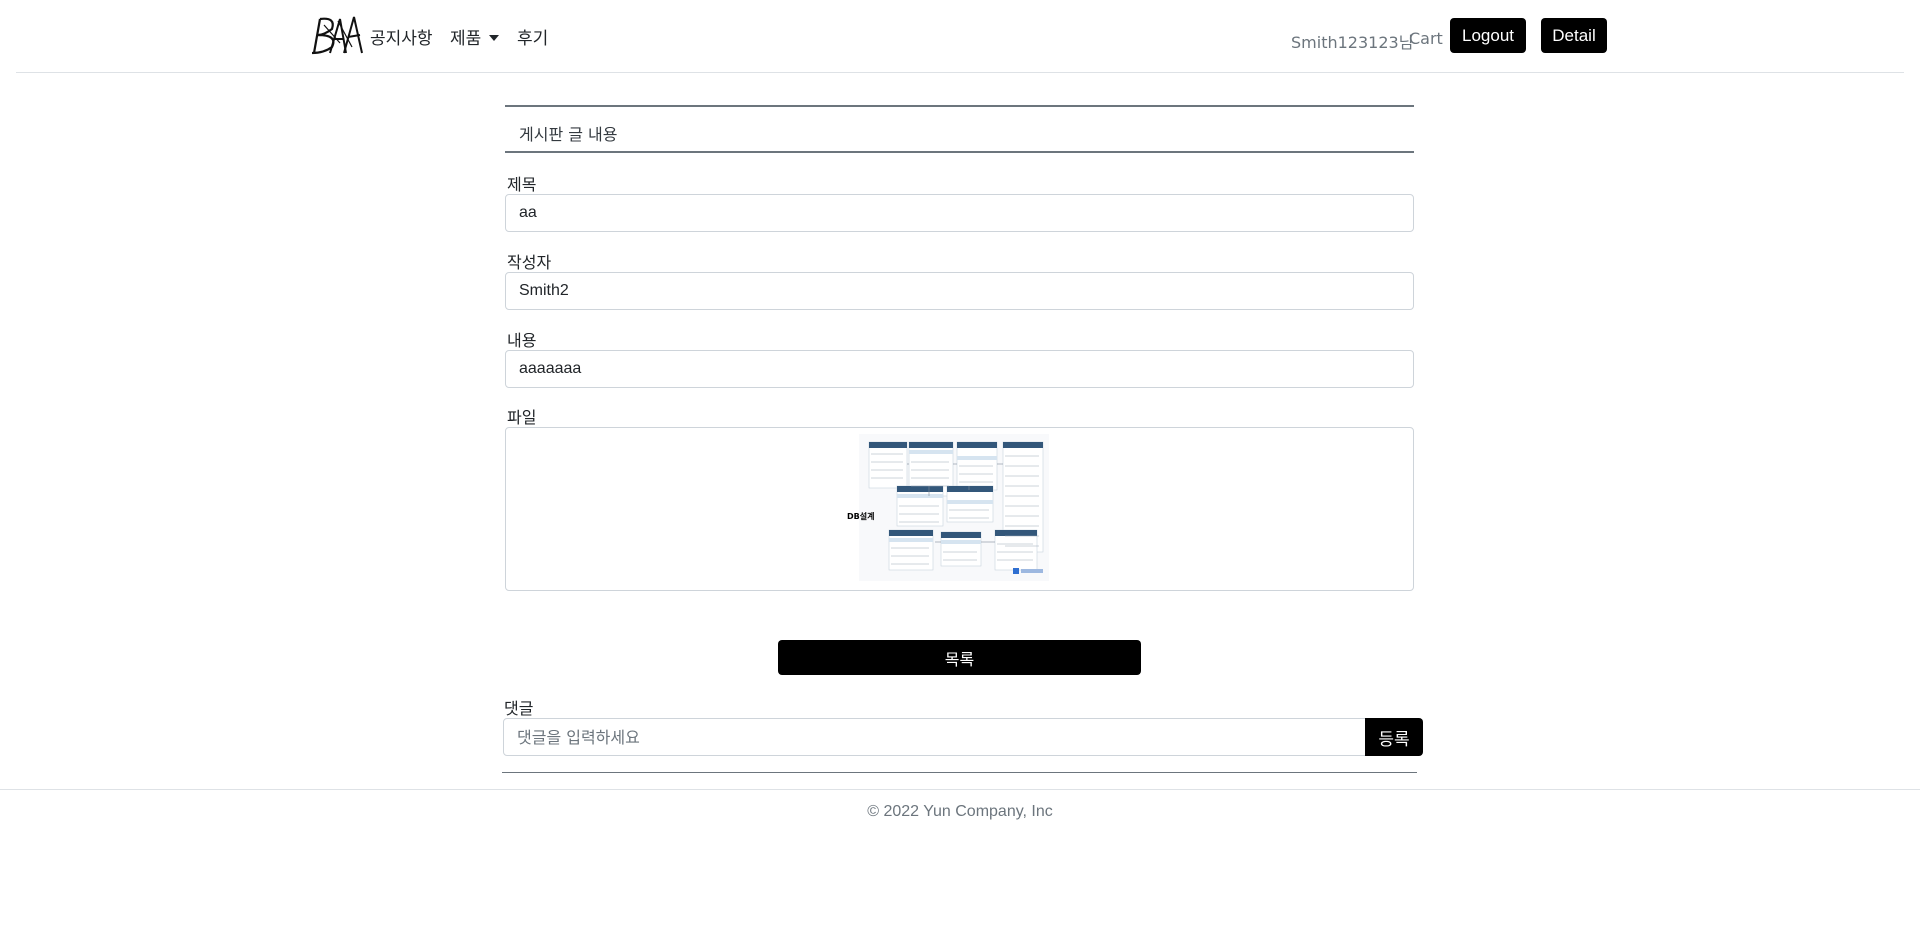 Image resolution: width=1920 pixels, height=936 pixels. I want to click on logout-button: Logout, so click(1488, 35).